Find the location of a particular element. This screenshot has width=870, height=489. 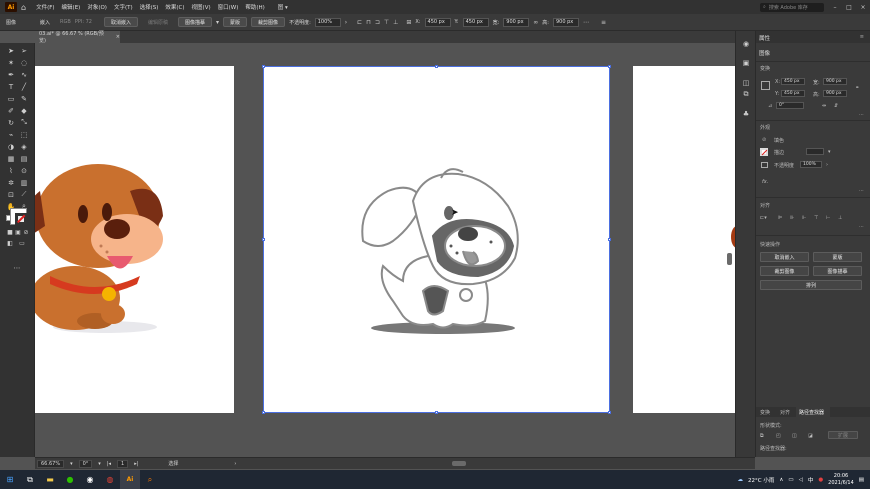

qq-icon: ◉ is located at coordinates (90, 479).